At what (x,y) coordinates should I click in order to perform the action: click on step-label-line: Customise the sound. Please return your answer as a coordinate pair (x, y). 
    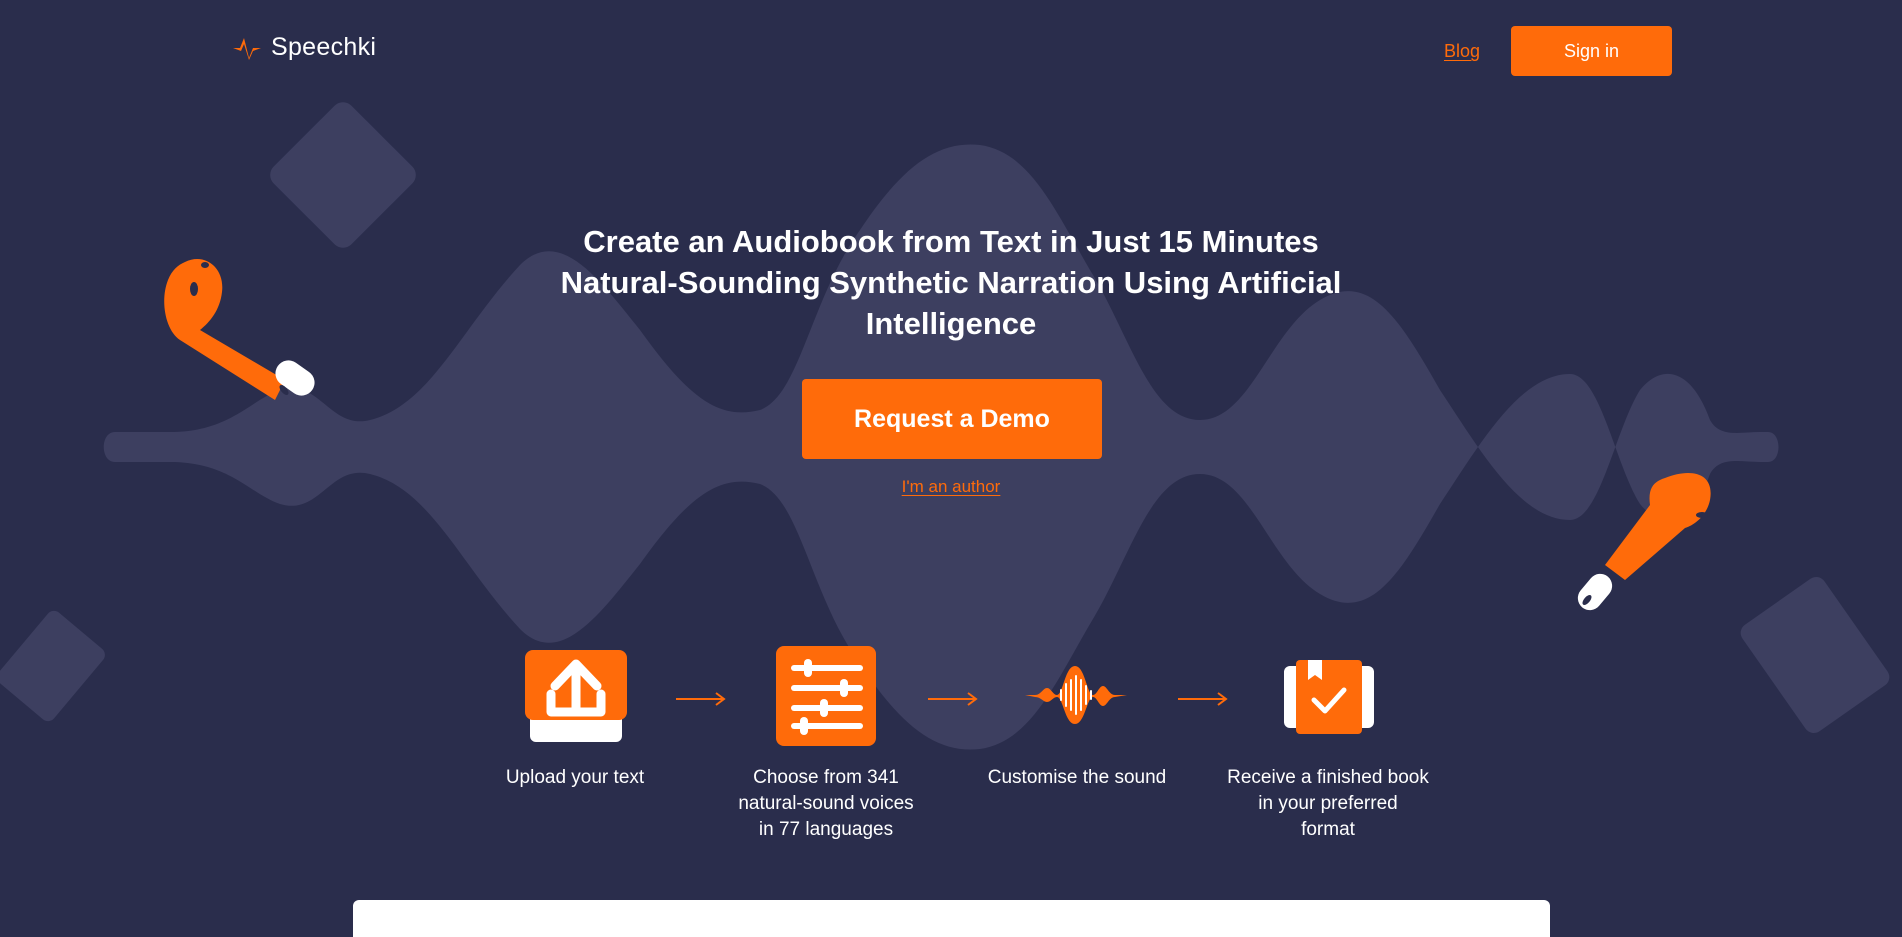
    Looking at the image, I should click on (1077, 777).